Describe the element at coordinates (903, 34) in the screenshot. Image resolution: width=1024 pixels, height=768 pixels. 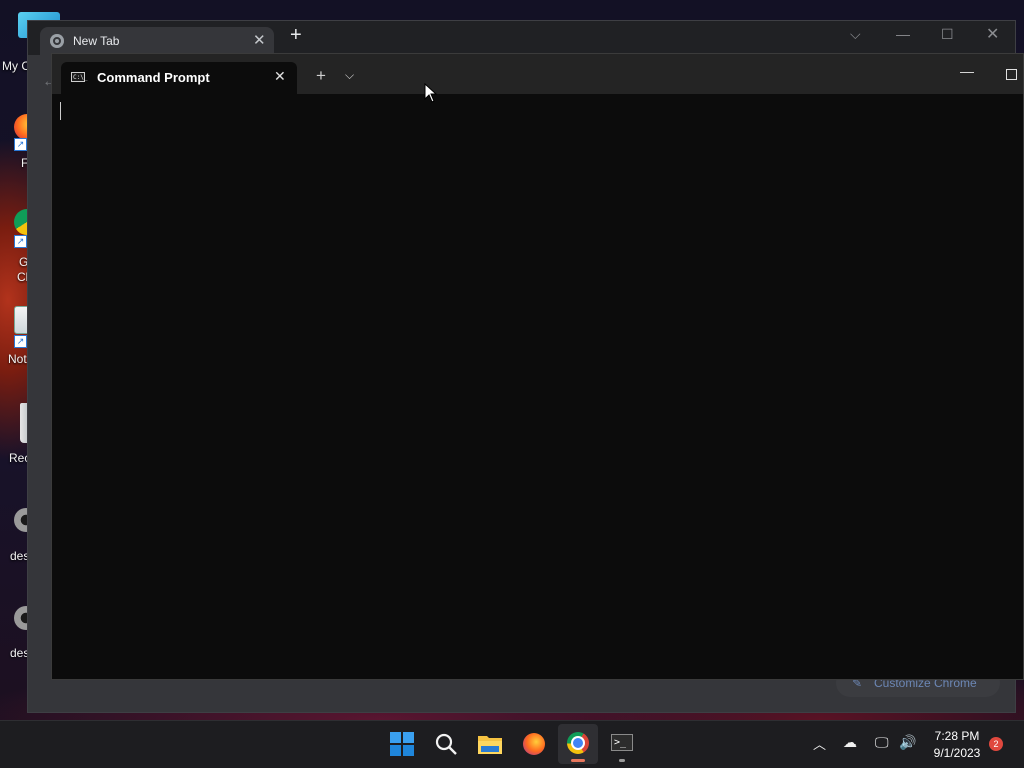
I see `chrome-minimize-button: —` at that location.